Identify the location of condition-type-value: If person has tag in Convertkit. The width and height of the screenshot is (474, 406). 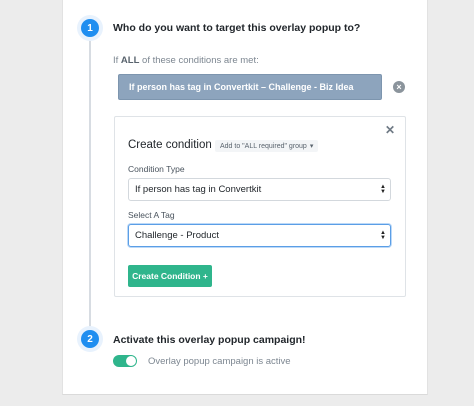
(198, 189).